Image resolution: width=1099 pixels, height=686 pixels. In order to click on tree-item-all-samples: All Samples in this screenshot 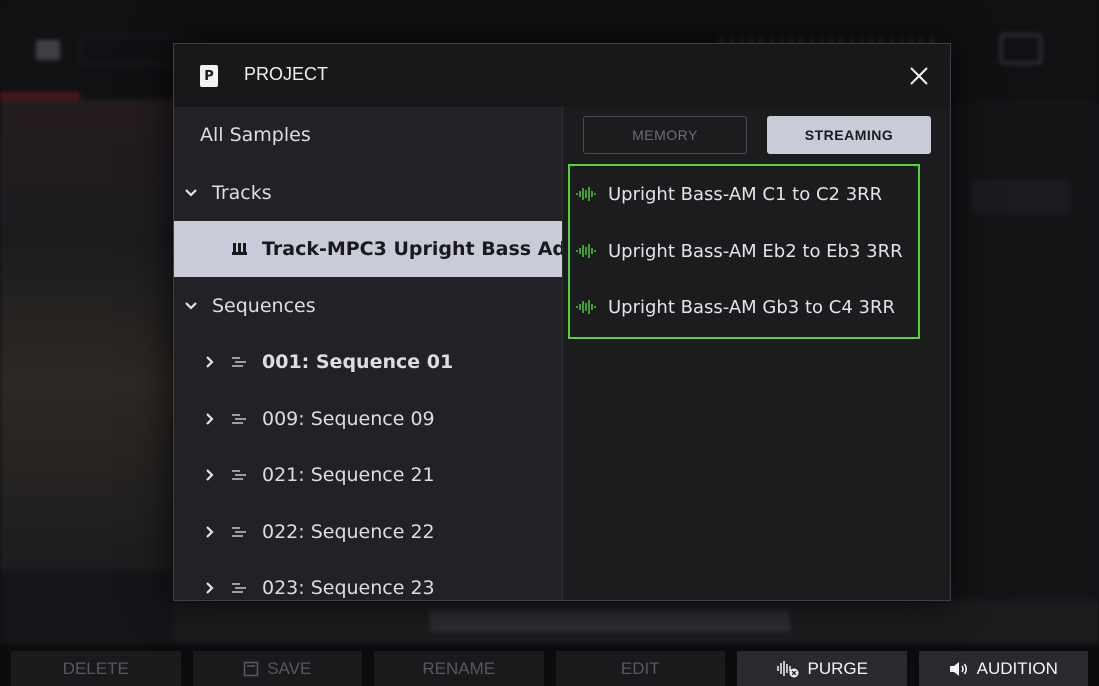, I will do `click(368, 135)`.